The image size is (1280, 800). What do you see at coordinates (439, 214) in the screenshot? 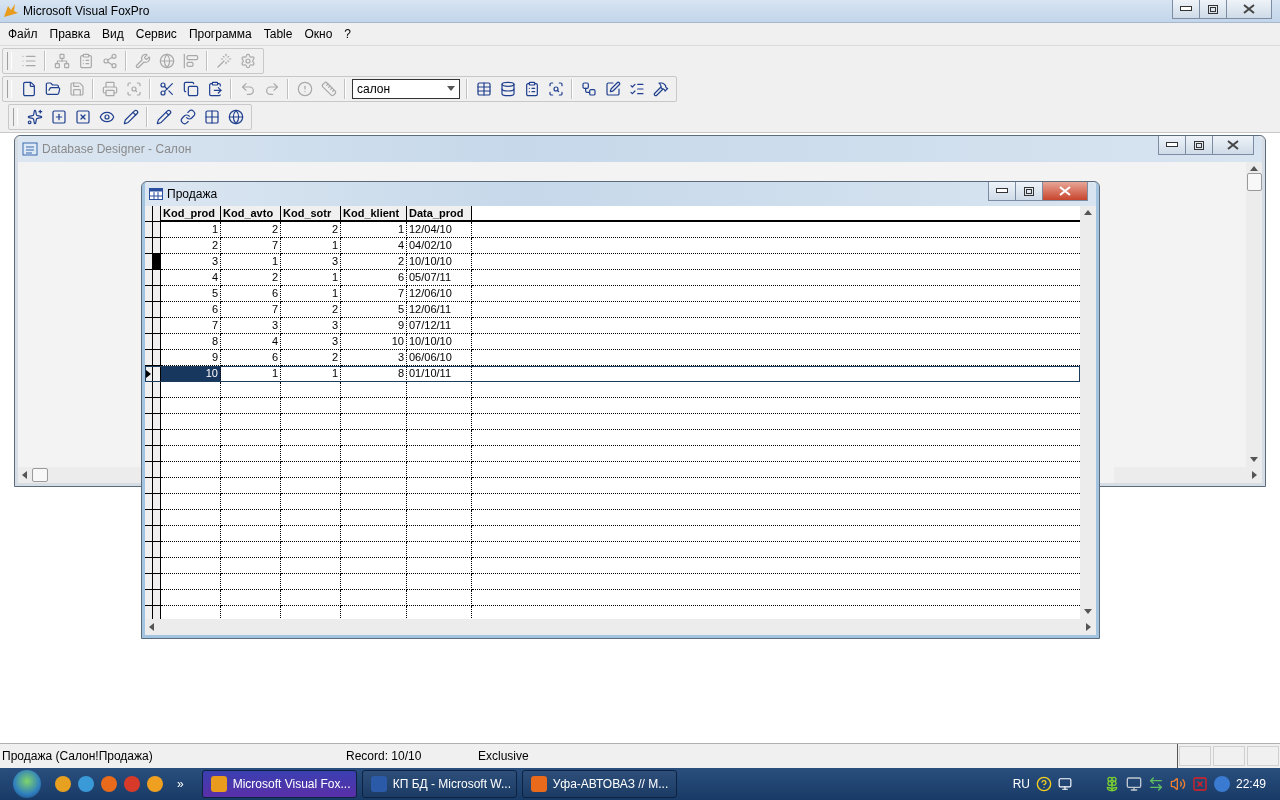
I see `column-header: Data_prod` at bounding box center [439, 214].